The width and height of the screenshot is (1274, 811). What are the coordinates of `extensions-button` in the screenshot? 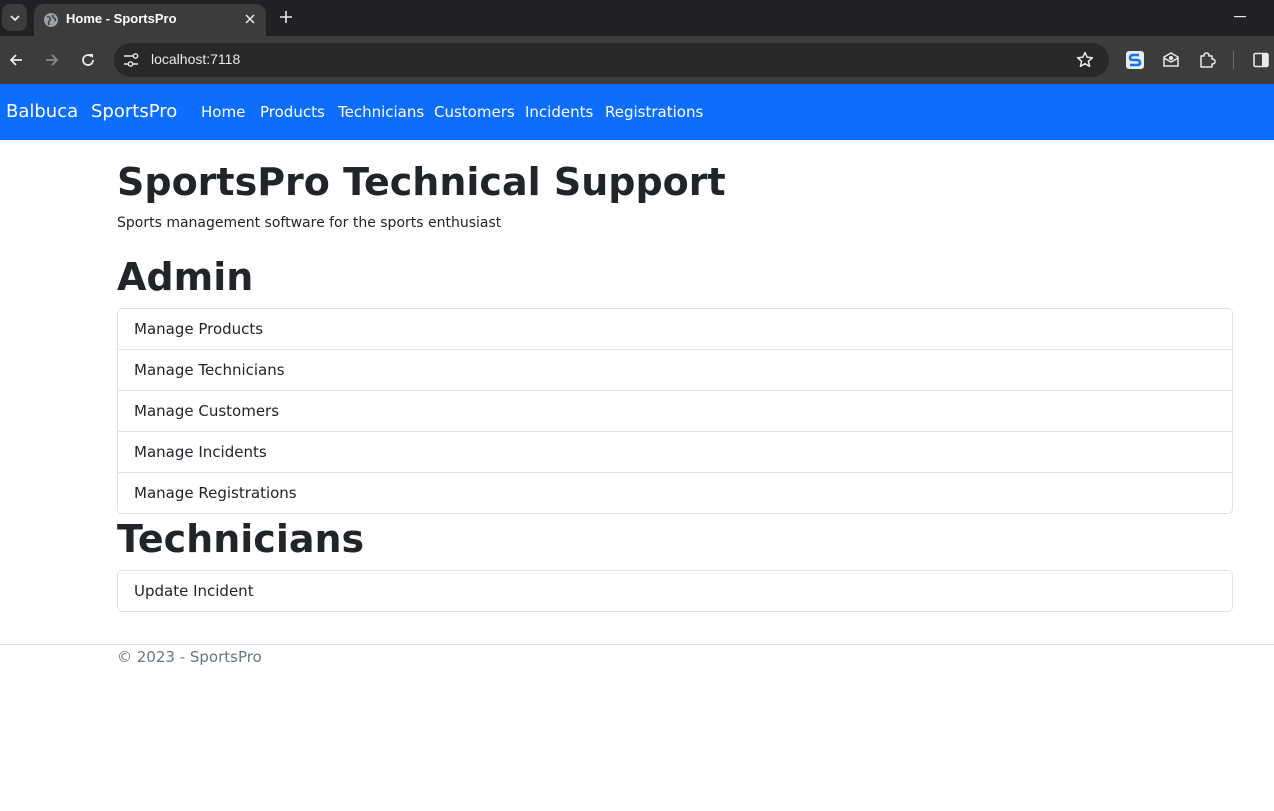 It's located at (1207, 60).